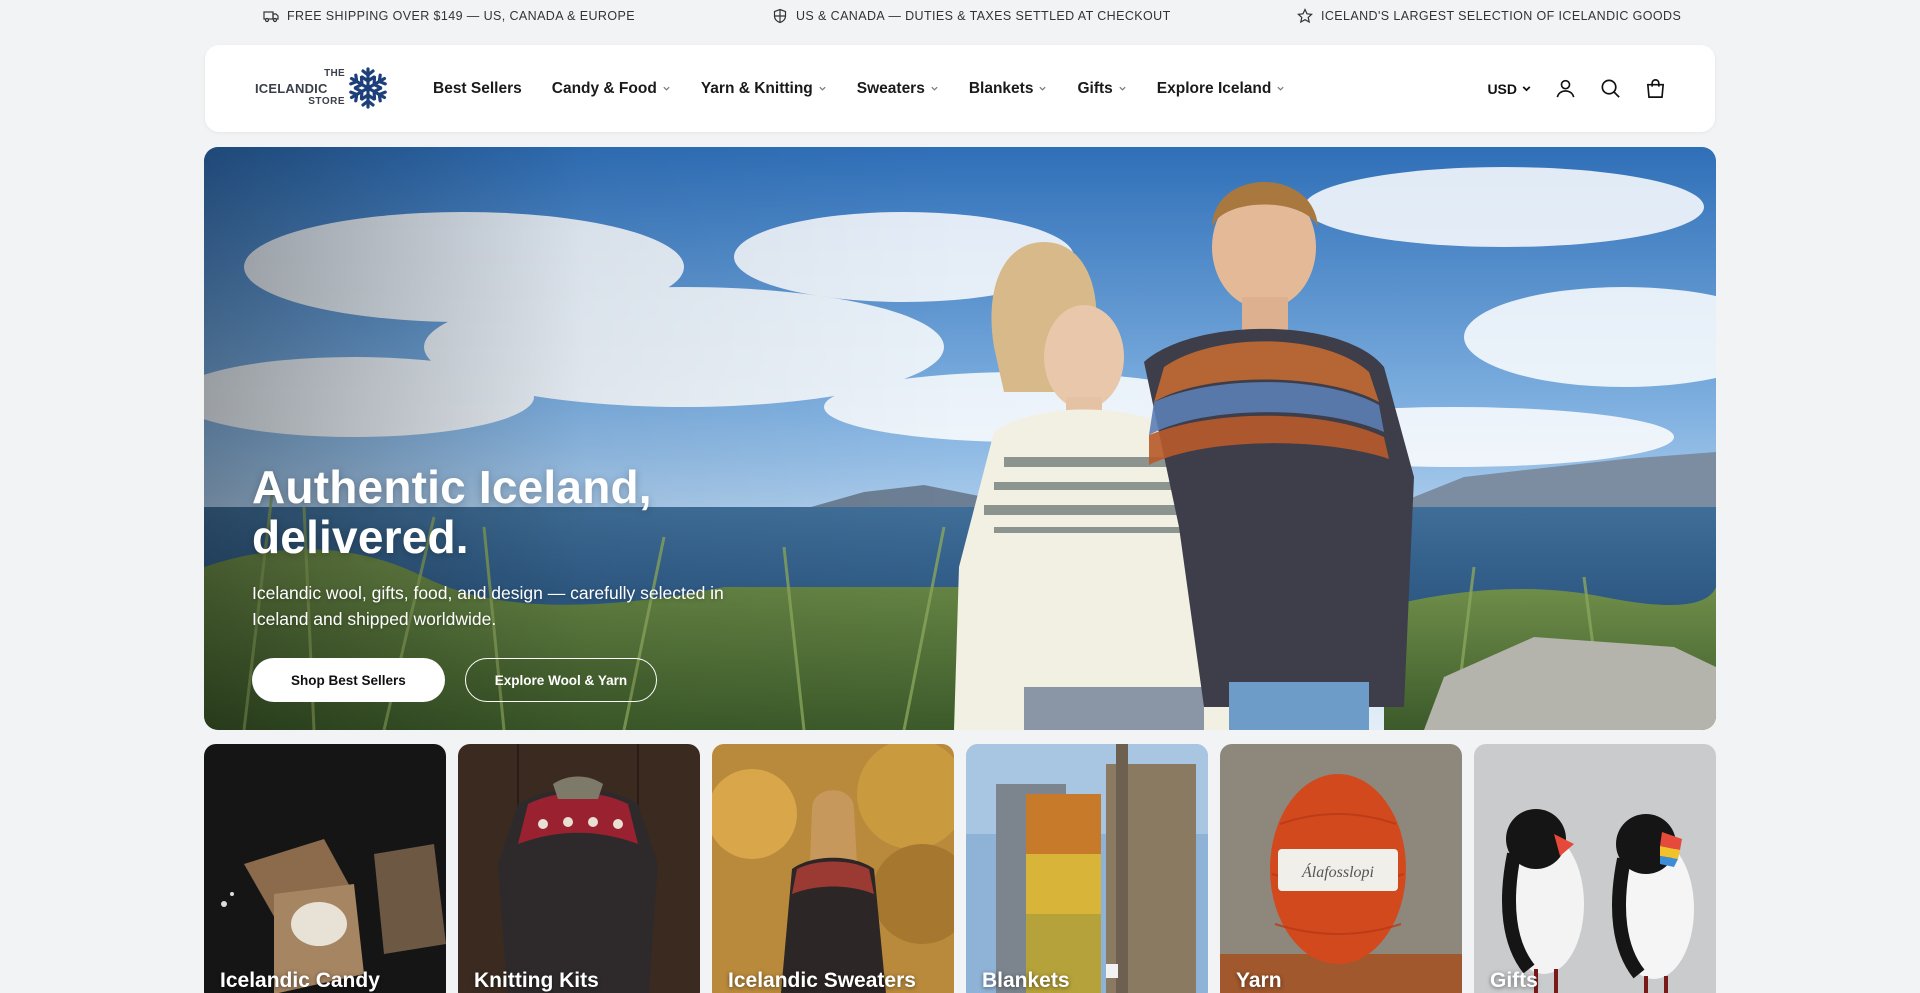 This screenshot has width=1920, height=993. I want to click on store-logo: THE ICELANDIC STORE, so click(325, 88).